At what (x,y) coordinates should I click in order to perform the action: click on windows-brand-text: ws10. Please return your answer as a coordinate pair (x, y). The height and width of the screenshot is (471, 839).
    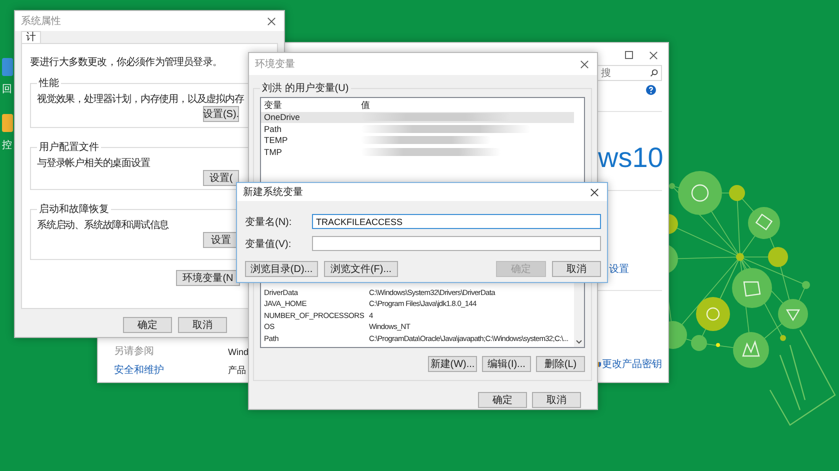
    Looking at the image, I should click on (630, 158).